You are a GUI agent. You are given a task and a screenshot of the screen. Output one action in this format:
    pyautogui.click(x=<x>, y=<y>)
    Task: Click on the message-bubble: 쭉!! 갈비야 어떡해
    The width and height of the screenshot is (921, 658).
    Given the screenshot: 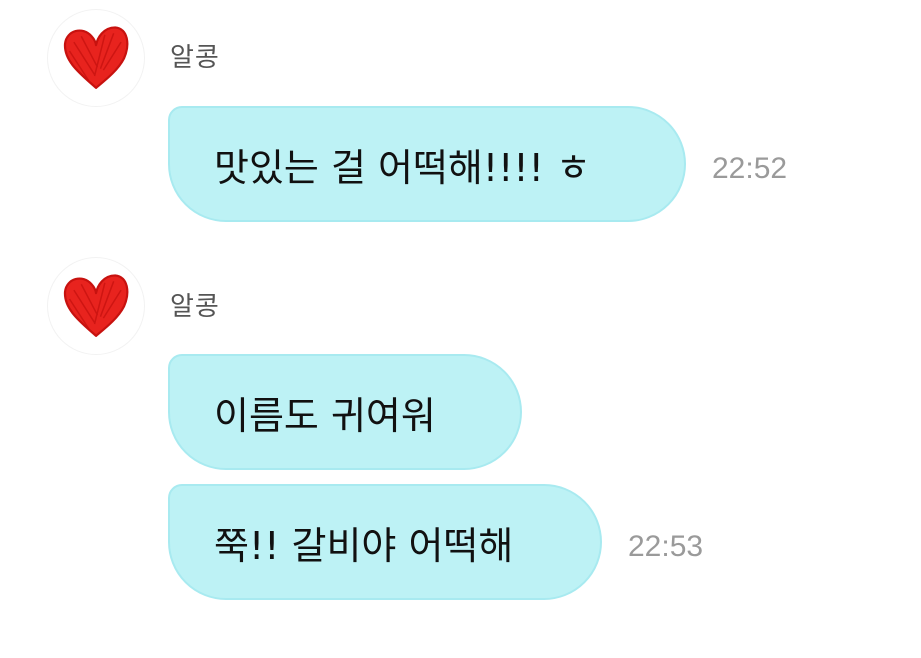 What is the action you would take?
    pyautogui.click(x=385, y=542)
    